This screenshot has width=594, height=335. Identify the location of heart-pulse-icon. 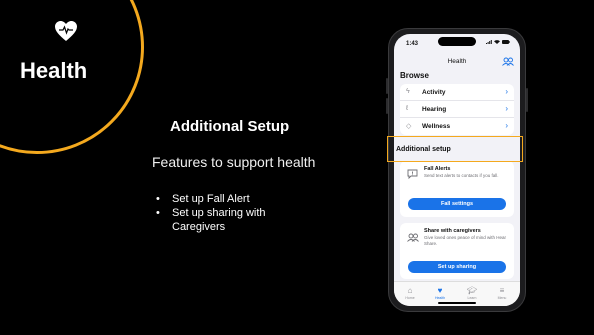
(66, 31).